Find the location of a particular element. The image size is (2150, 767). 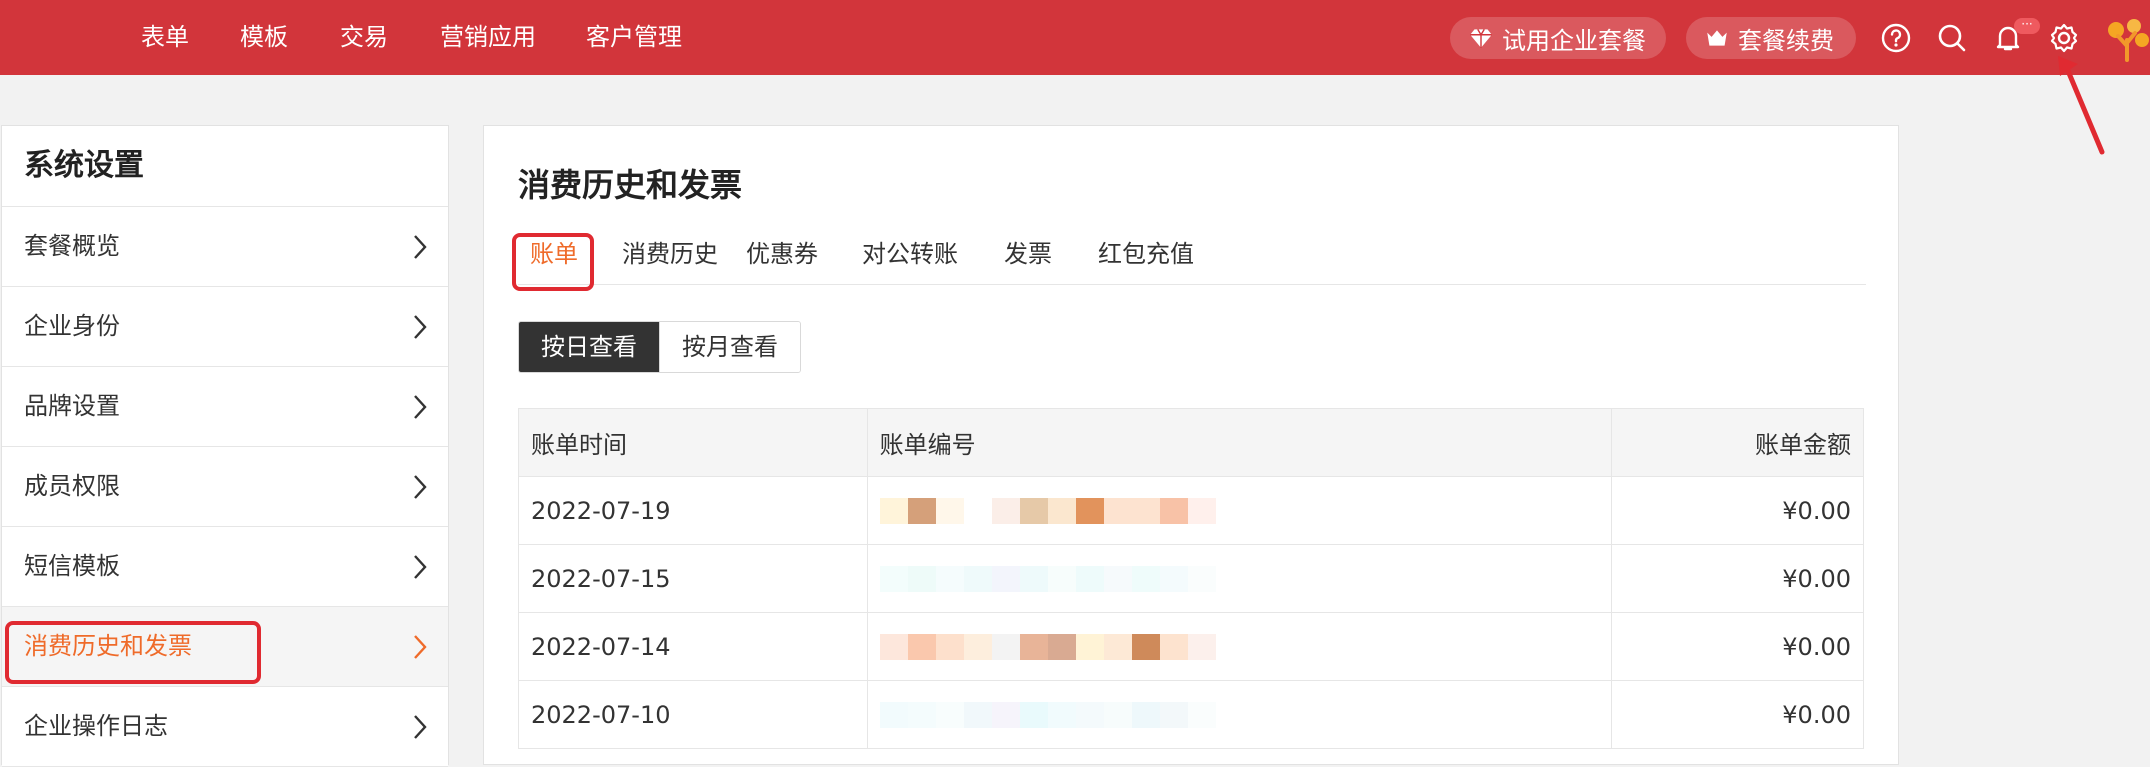

view-by-month-button: 按月查看 is located at coordinates (729, 347).